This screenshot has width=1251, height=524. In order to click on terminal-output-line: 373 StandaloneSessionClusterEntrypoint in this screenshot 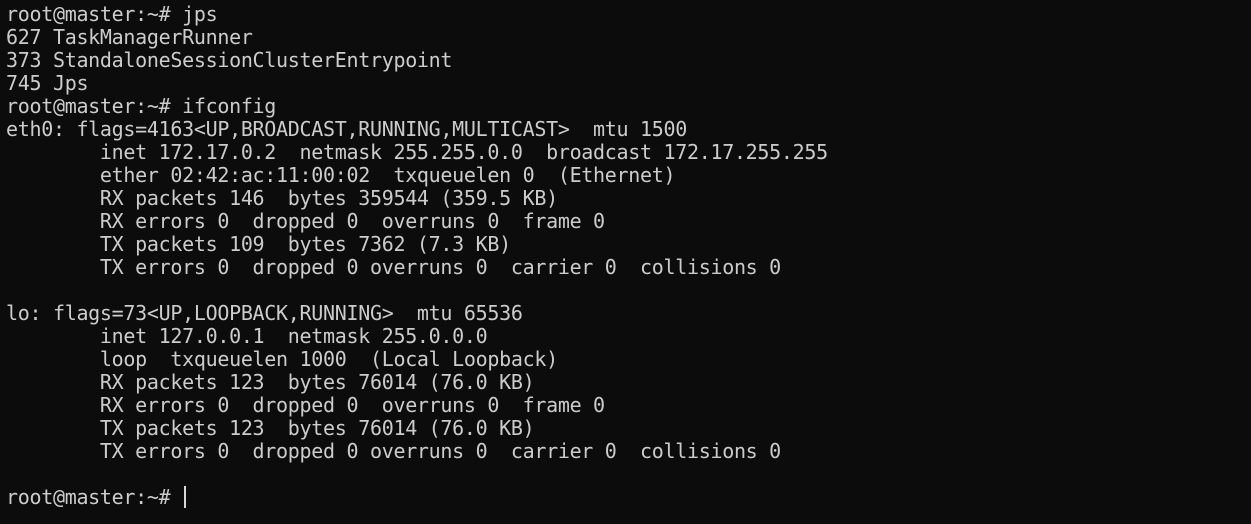, I will do `click(229, 60)`.